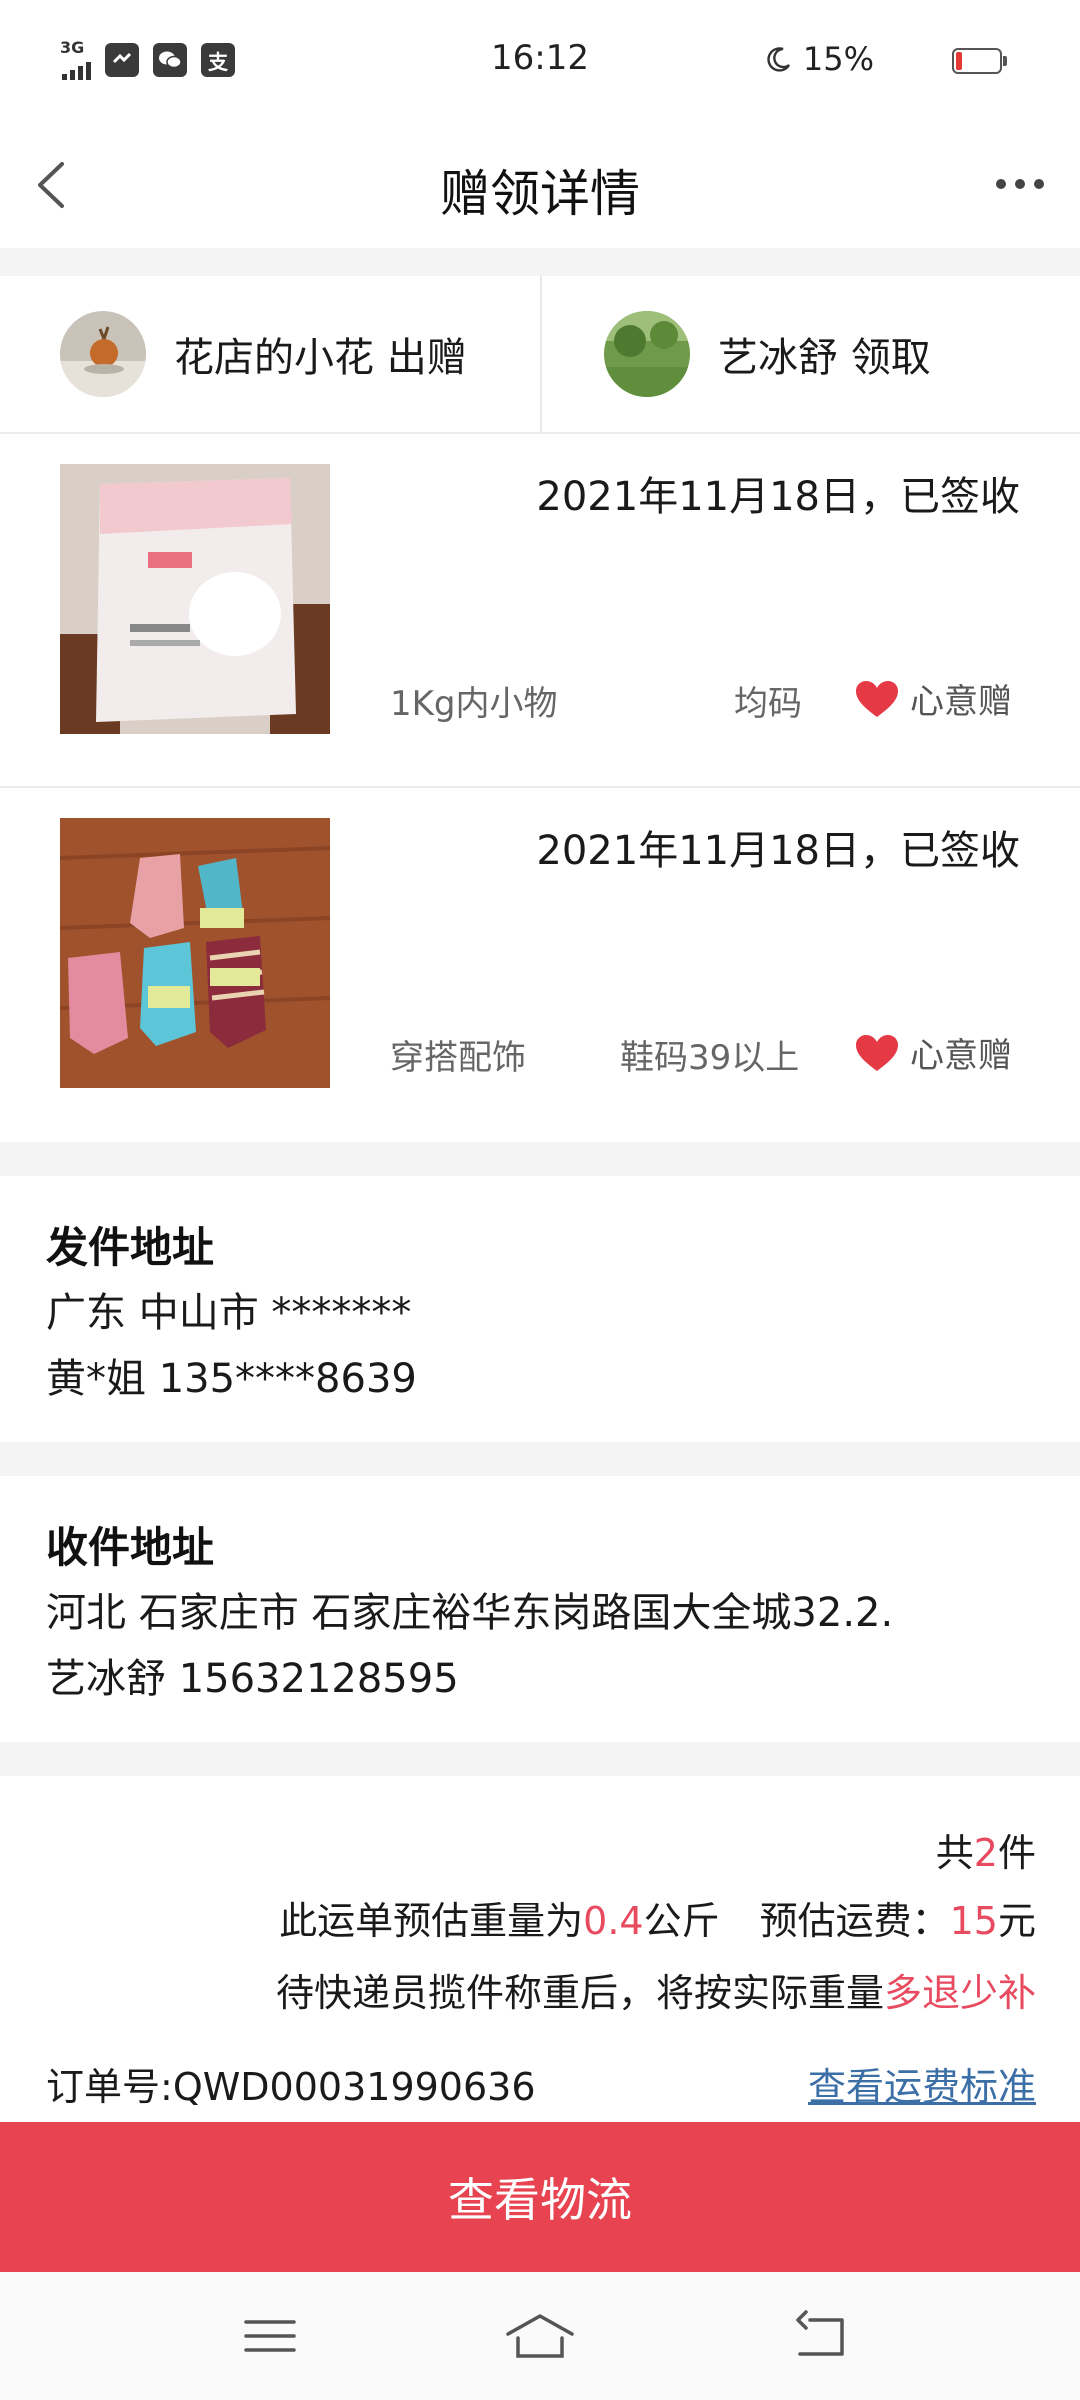 Image resolution: width=1080 pixels, height=2400 pixels. I want to click on status-bar: 3G 支 16:12 15%, so click(540, 62).